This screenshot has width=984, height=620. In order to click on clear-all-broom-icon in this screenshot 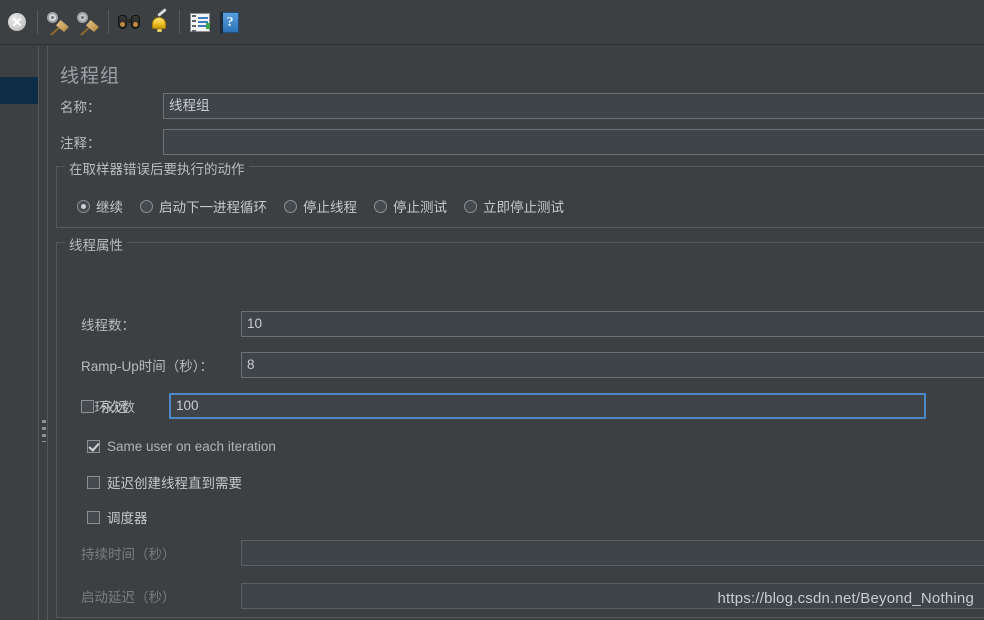, I will do `click(88, 23)`.